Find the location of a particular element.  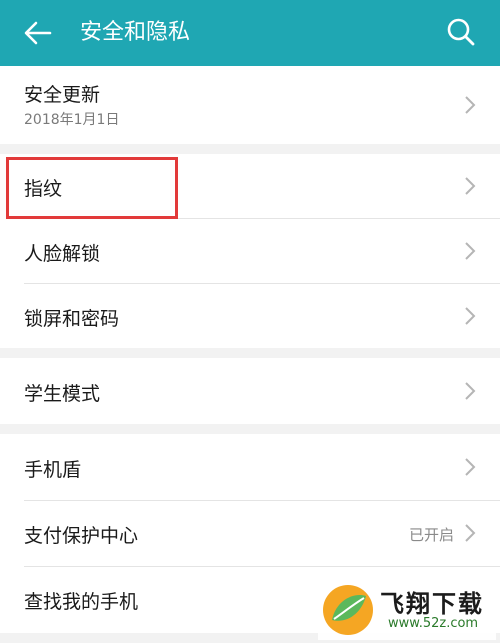

security-update-label: 安全更新 is located at coordinates (62, 95).